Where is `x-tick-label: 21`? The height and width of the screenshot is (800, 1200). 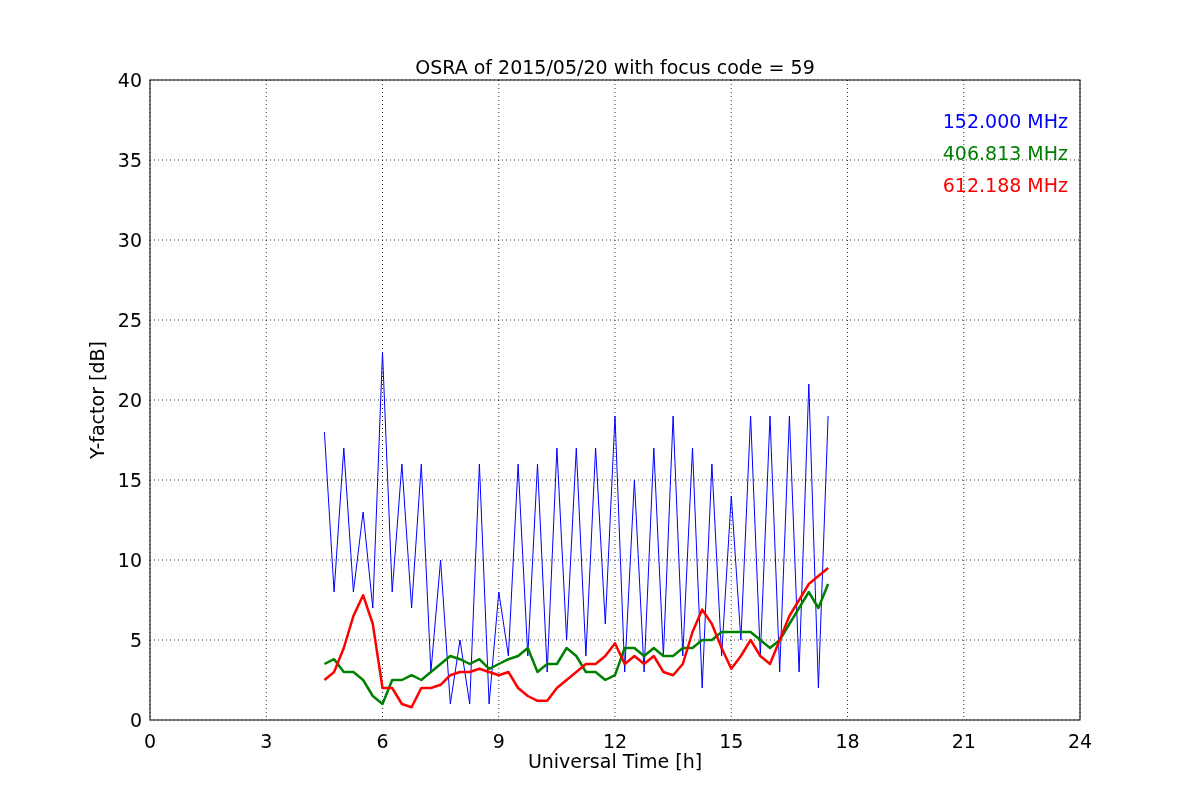
x-tick-label: 21 is located at coordinates (963, 741).